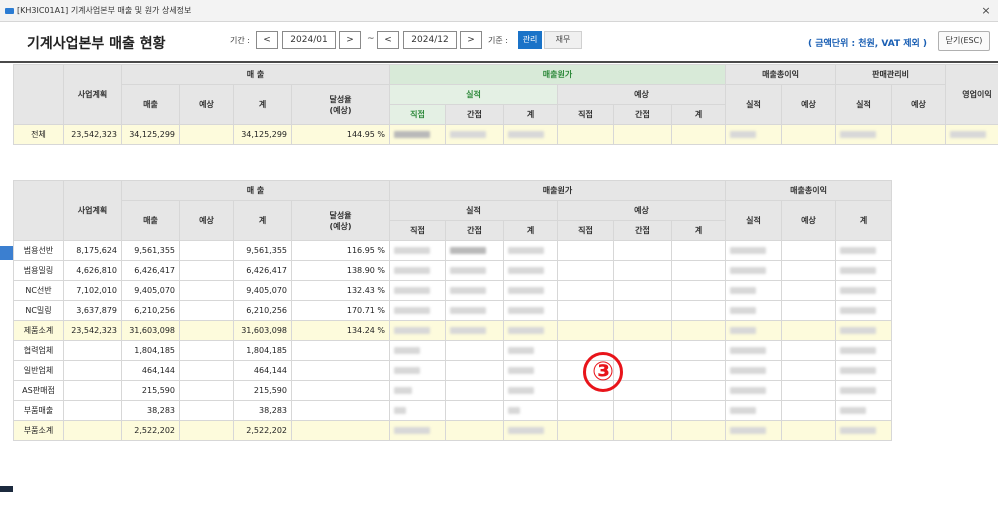  Describe the element at coordinates (240, 40) in the screenshot. I see `period-label: 기간 :` at that location.